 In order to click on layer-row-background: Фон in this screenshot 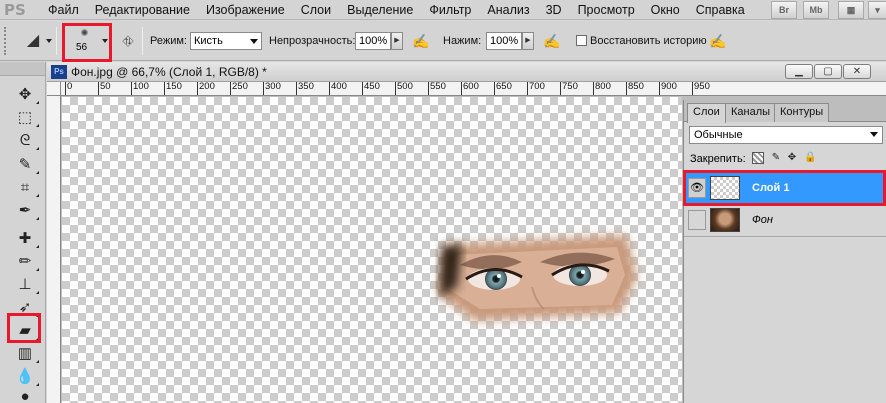, I will do `click(785, 219)`.